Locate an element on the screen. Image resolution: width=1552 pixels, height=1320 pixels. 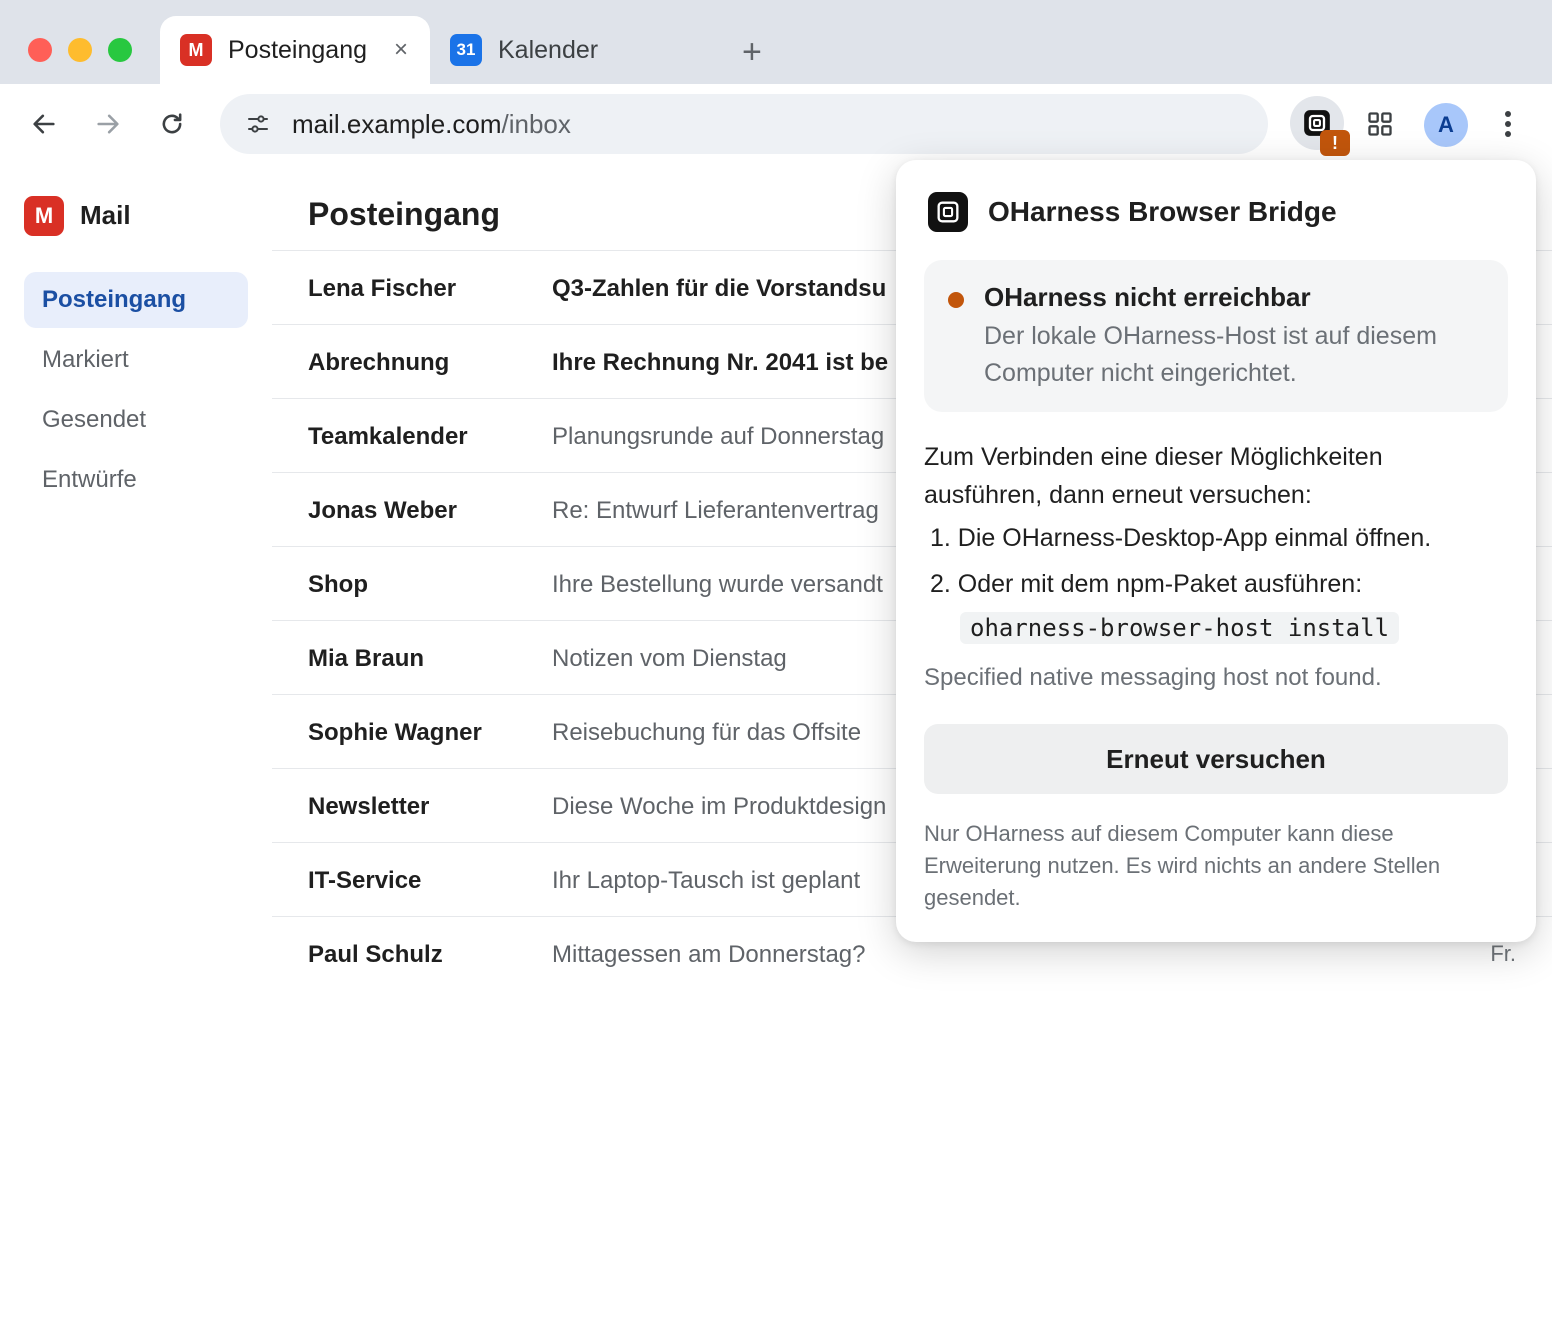
message-subject: Planungsrunde auf Donnerstag is located at coordinates (718, 436).